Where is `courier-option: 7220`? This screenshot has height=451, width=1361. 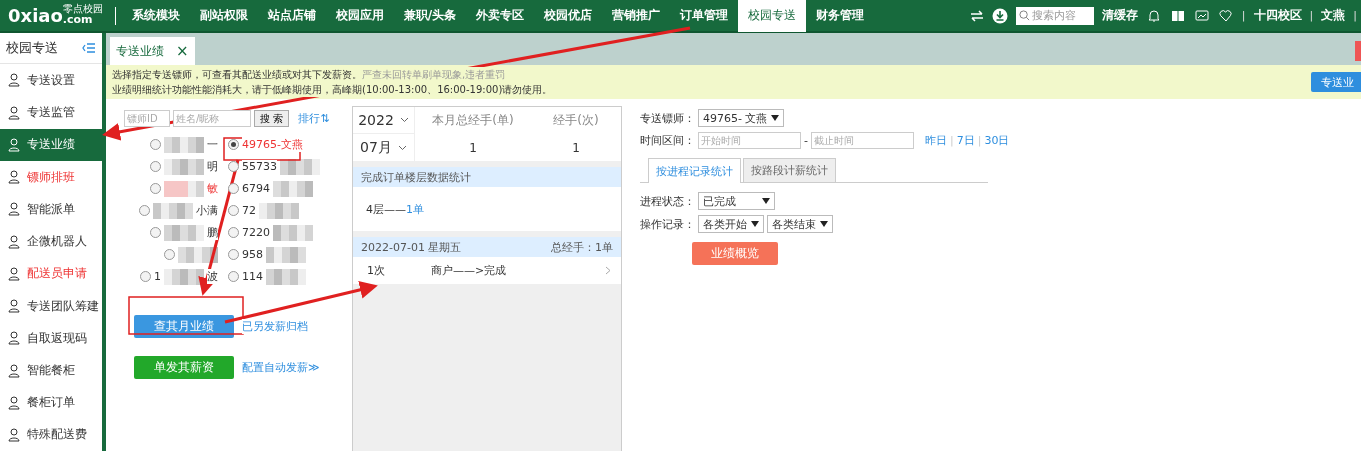
courier-option: 7220 is located at coordinates (281, 232).